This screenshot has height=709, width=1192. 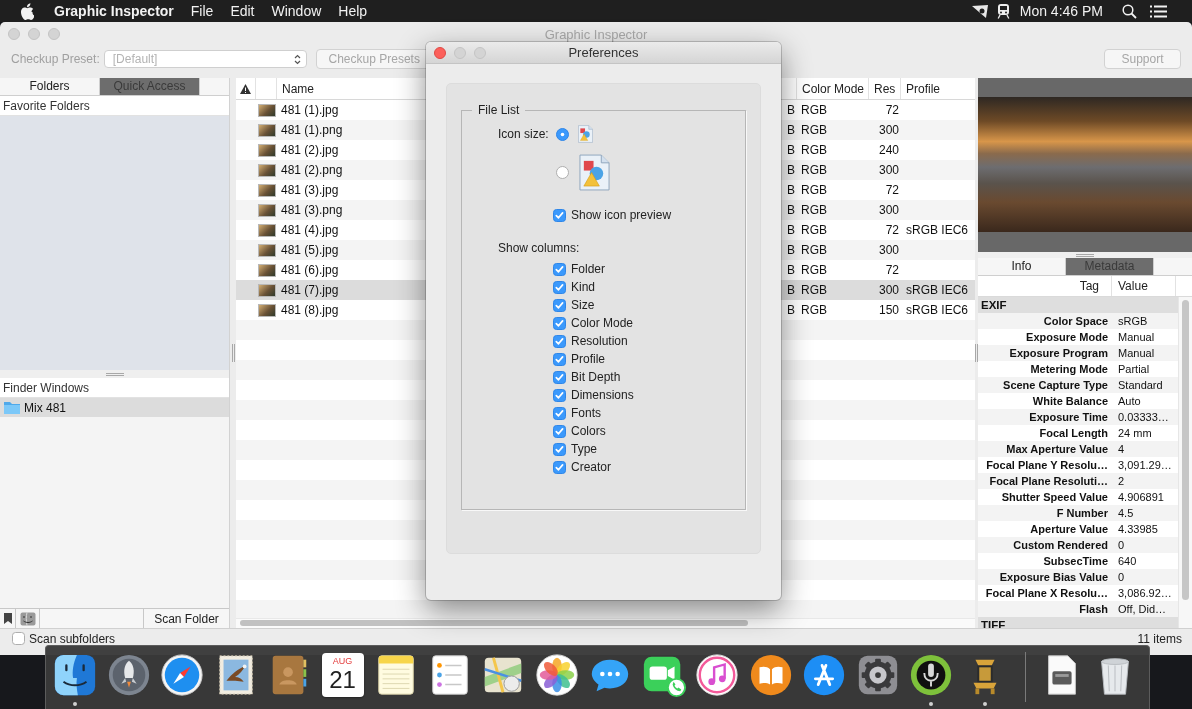 What do you see at coordinates (1126, 513) in the screenshot?
I see `metadata-value: 4.5` at bounding box center [1126, 513].